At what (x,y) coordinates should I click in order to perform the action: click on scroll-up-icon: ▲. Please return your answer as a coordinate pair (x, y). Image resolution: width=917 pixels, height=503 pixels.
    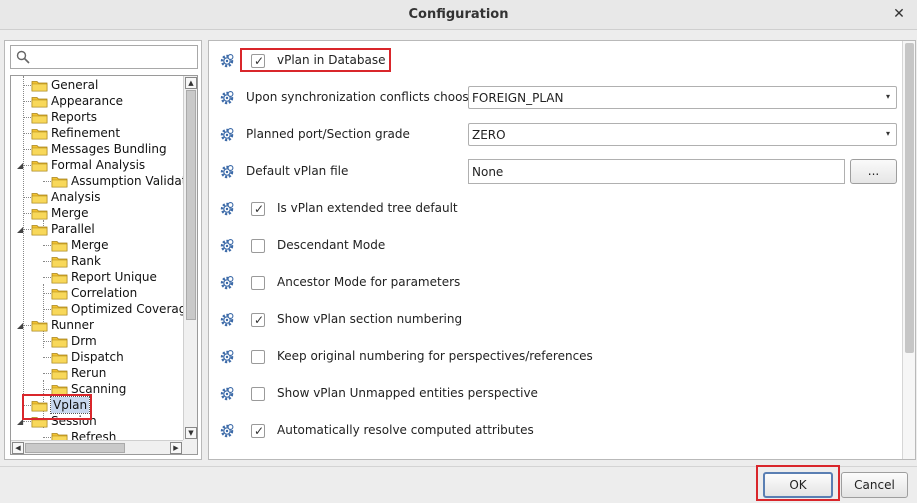
    Looking at the image, I should click on (191, 83).